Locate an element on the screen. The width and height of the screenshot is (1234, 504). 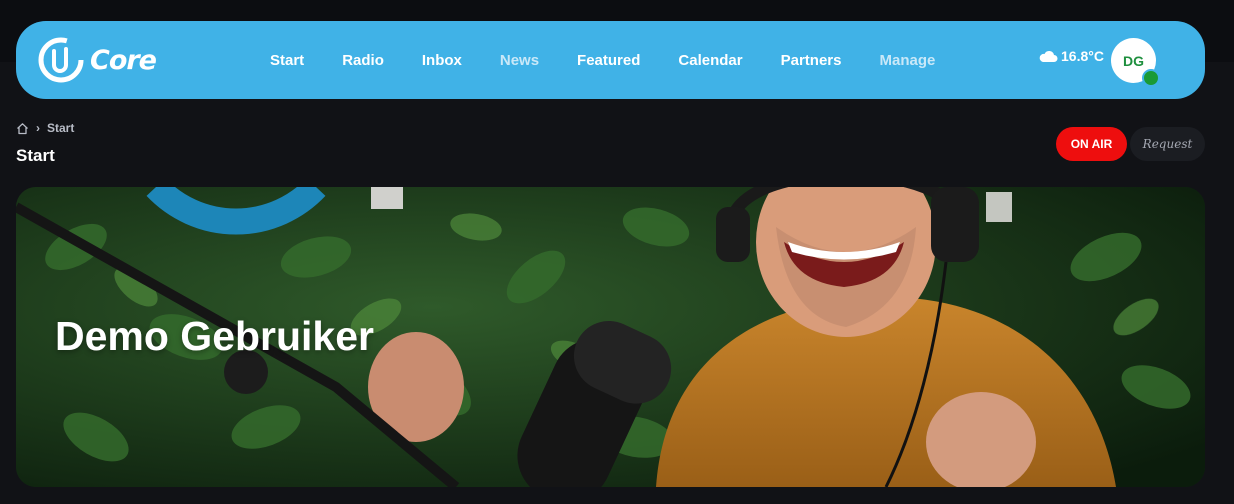
nav-item-manage: Manage is located at coordinates (907, 60).